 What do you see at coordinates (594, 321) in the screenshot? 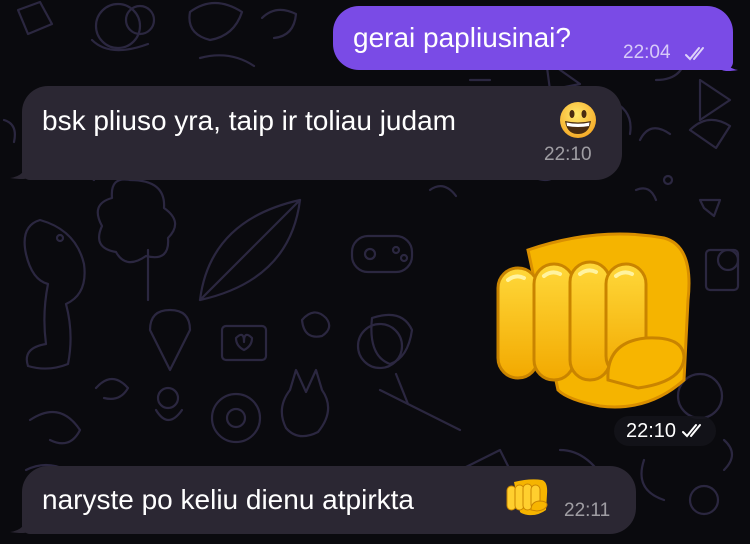
I see `oncoming-fist-sticker` at bounding box center [594, 321].